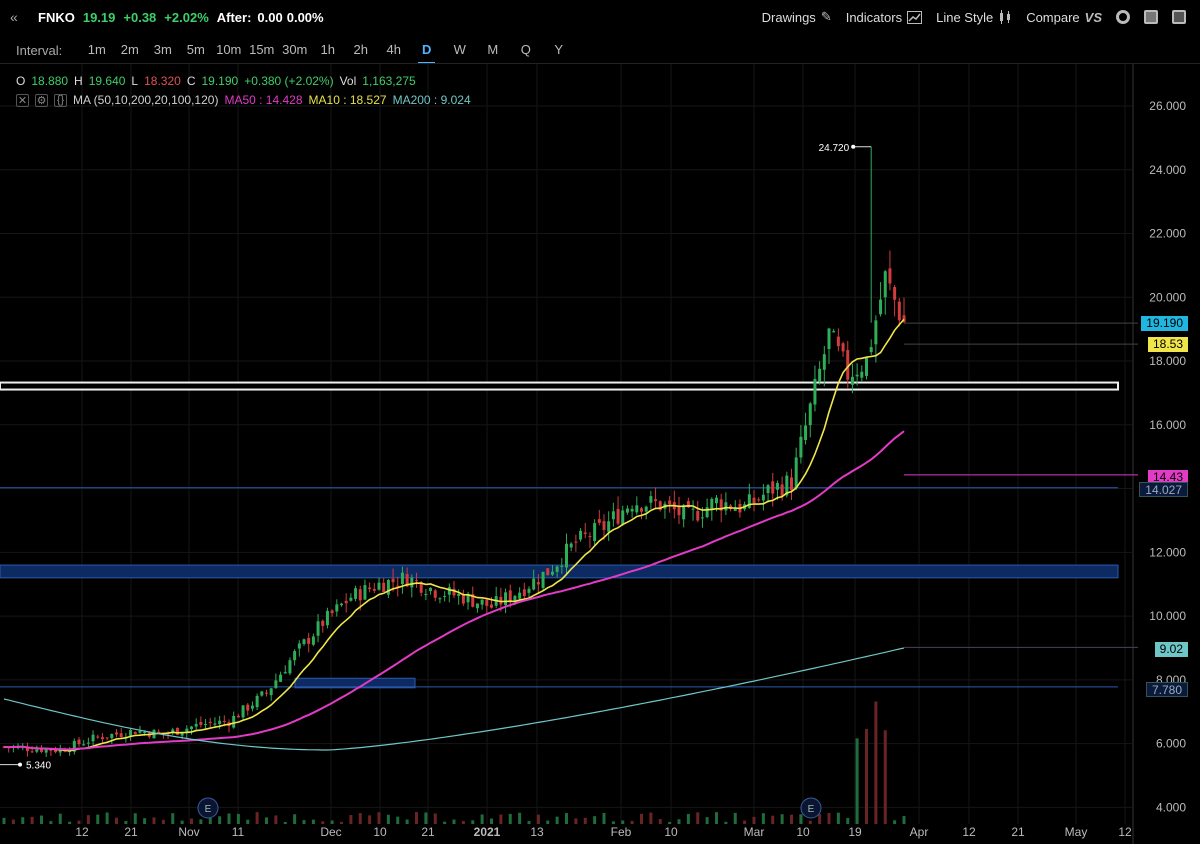  Describe the element at coordinates (525, 50) in the screenshot. I see `interval-q: Q` at that location.